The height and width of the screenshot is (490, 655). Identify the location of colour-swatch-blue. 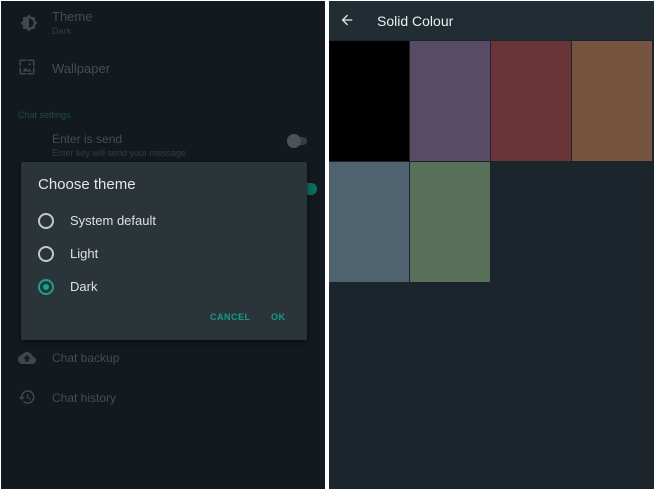
(369, 222).